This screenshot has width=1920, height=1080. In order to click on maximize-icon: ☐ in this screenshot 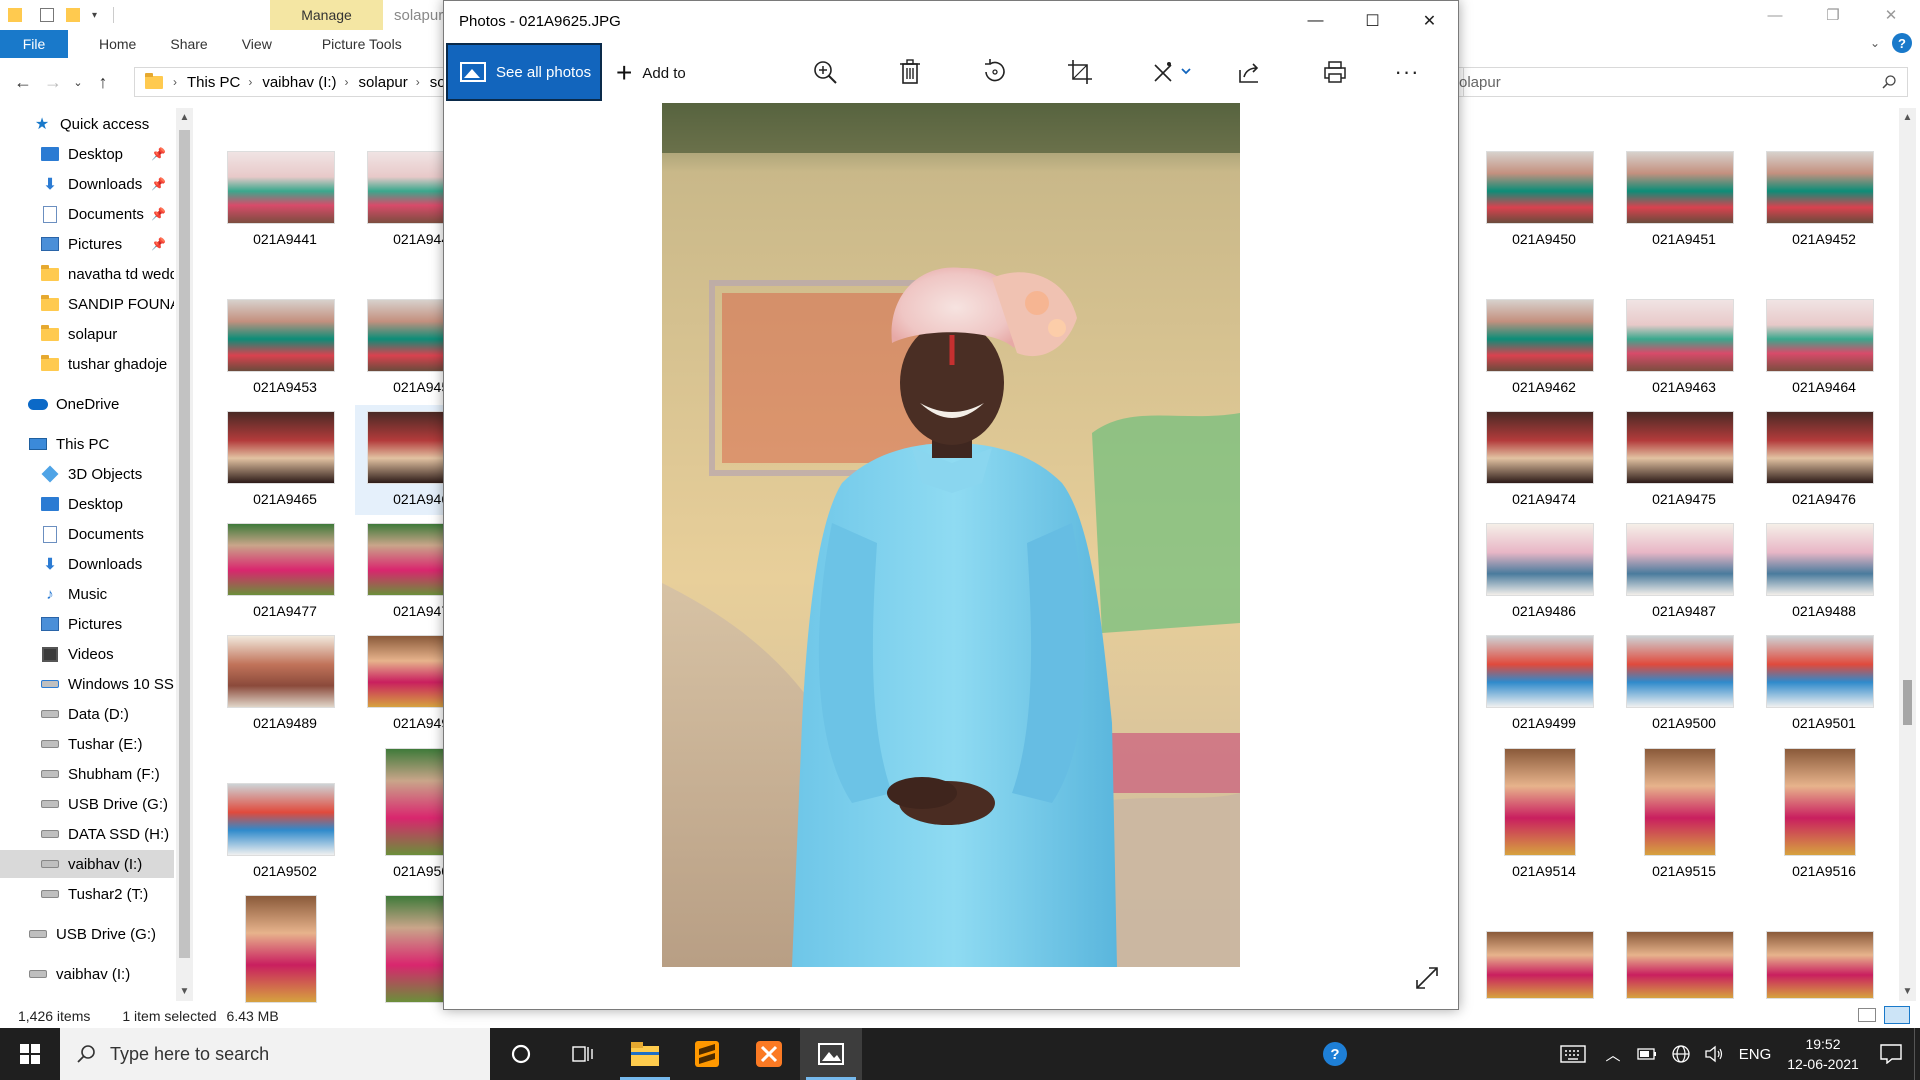, I will do `click(1372, 21)`.